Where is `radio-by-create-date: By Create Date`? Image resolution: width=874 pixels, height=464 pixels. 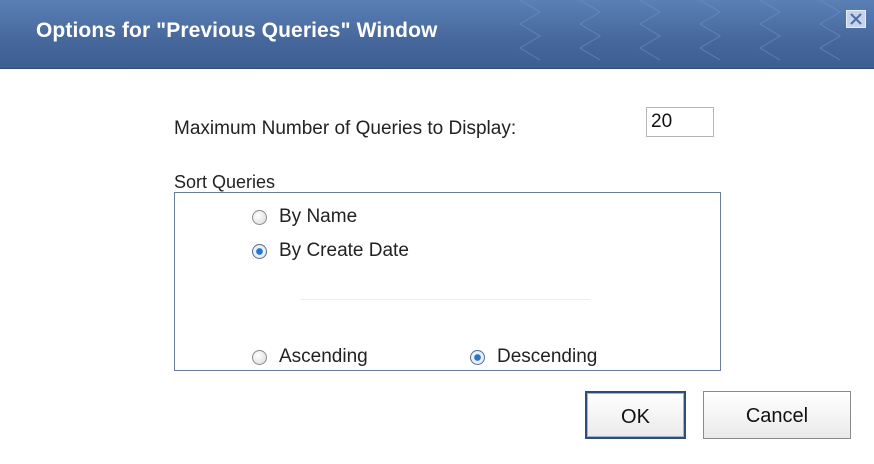 radio-by-create-date: By Create Date is located at coordinates (330, 251).